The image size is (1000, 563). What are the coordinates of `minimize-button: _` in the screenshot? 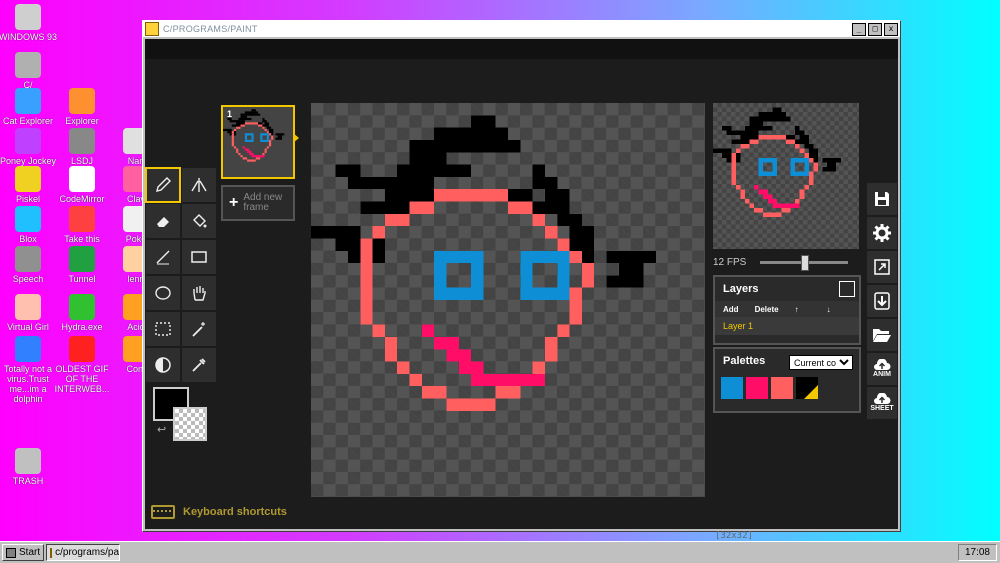 It's located at (859, 29).